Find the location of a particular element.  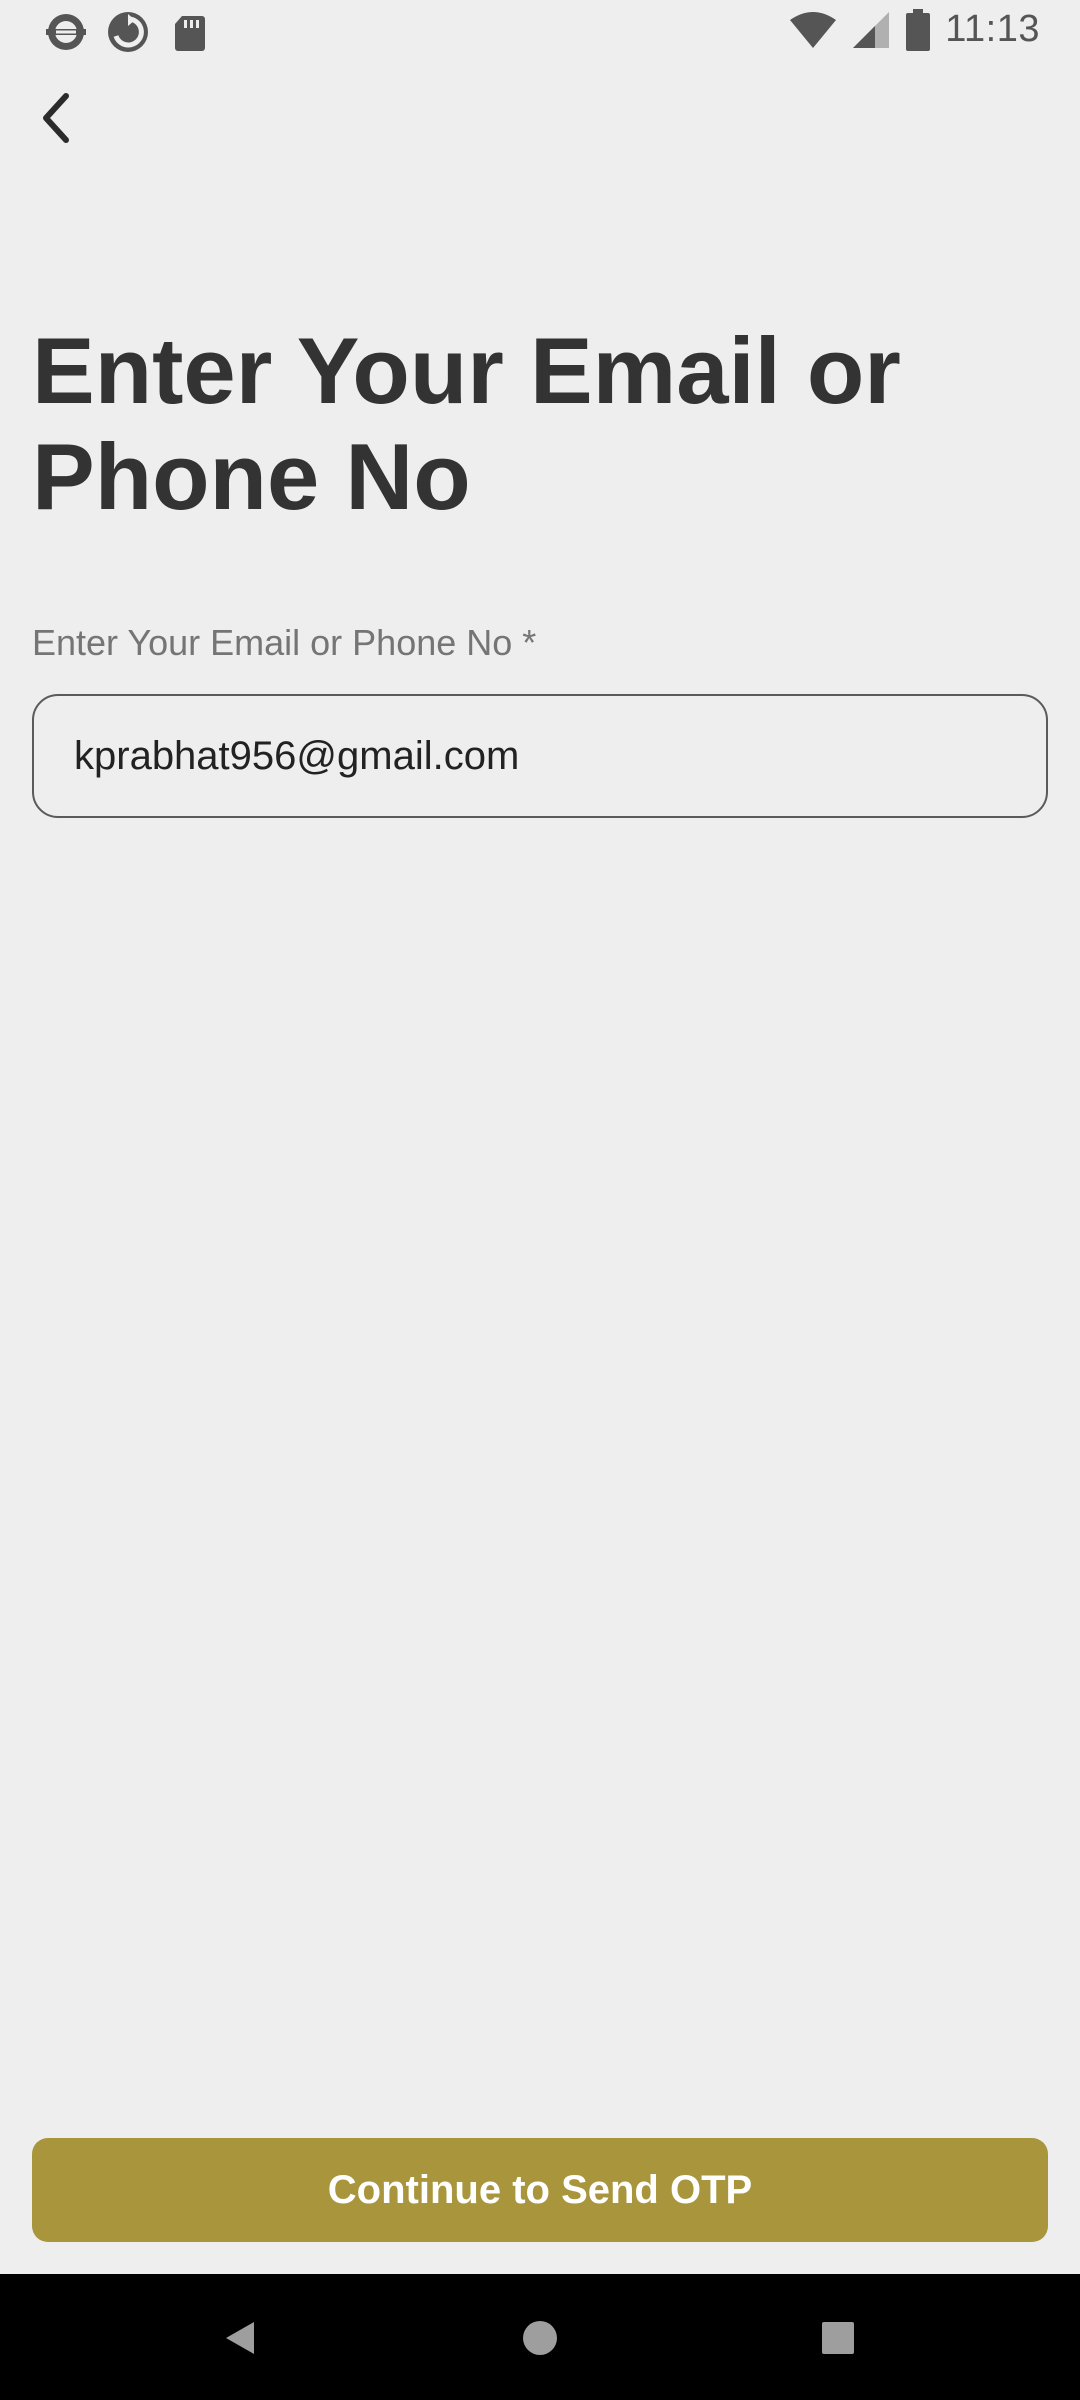

chevron-left-icon is located at coordinates (56, 118).